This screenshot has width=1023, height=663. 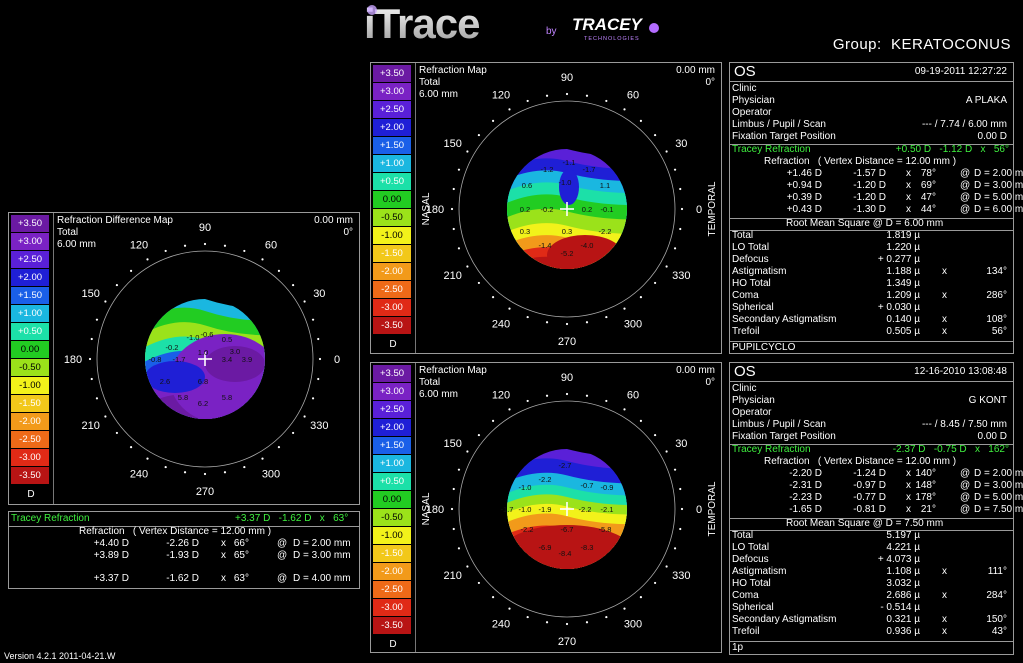 I want to click on diff-refraction-row: +4.40 D -2.26 Dx 66° @ D = 2.00 mm, so click(x=222, y=543).